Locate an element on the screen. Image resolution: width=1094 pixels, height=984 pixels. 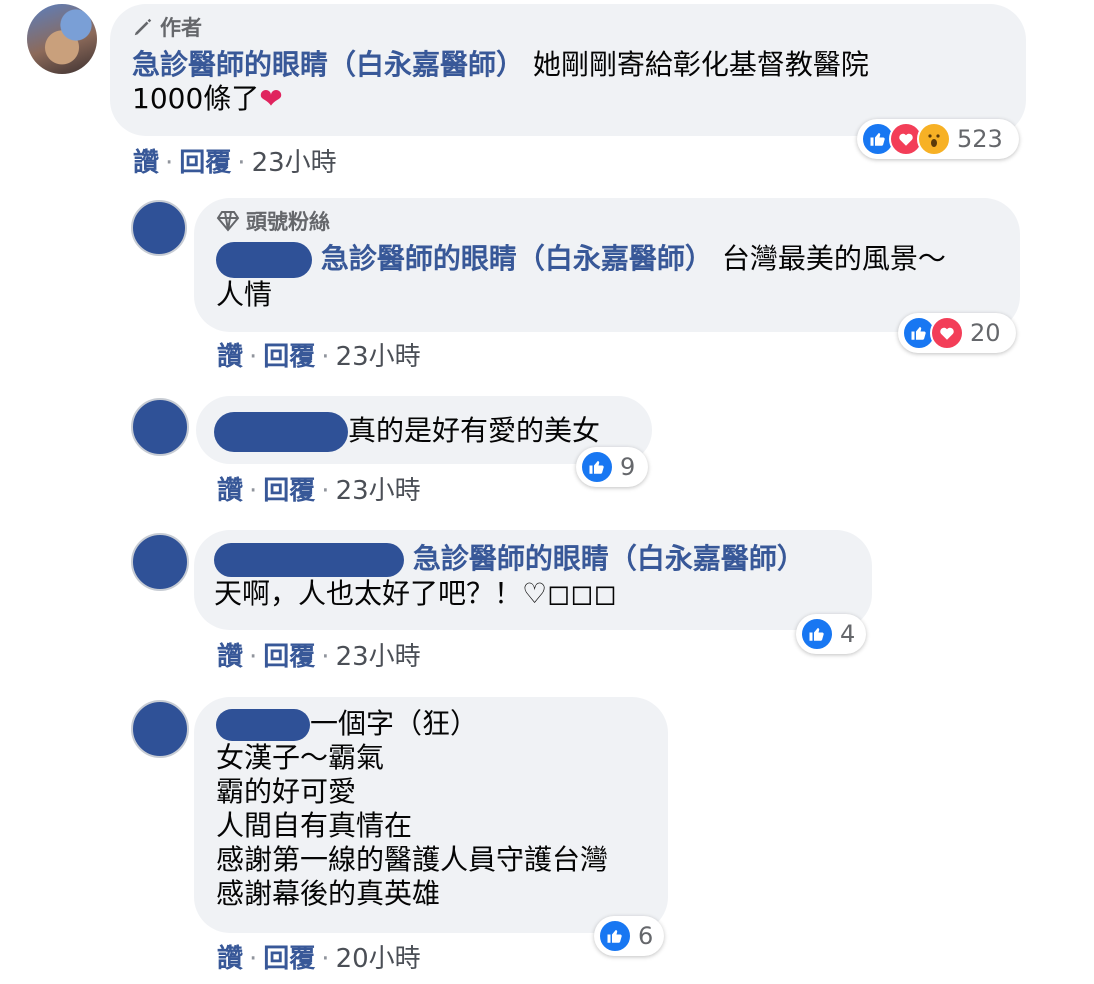
top-fan-badge: 頭號粉絲 is located at coordinates (607, 221).